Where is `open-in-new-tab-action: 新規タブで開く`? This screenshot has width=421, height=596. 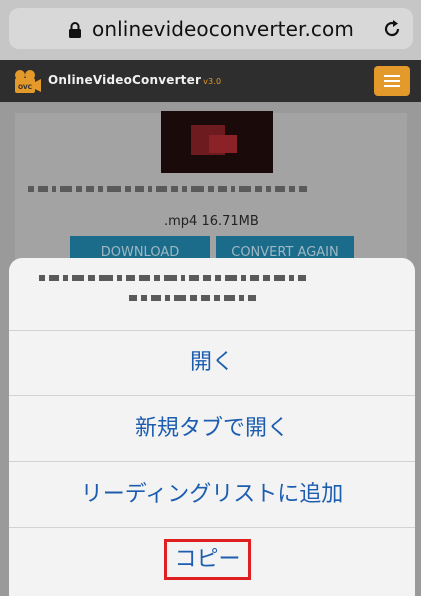 open-in-new-tab-action: 新規タブで開く is located at coordinates (212, 428).